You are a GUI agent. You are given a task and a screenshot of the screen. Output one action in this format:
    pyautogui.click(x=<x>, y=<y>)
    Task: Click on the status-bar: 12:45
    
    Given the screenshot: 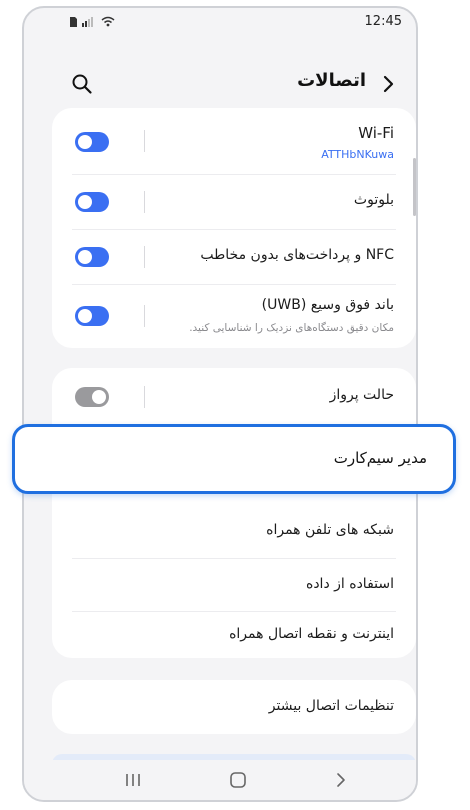 What is the action you would take?
    pyautogui.click(x=220, y=22)
    